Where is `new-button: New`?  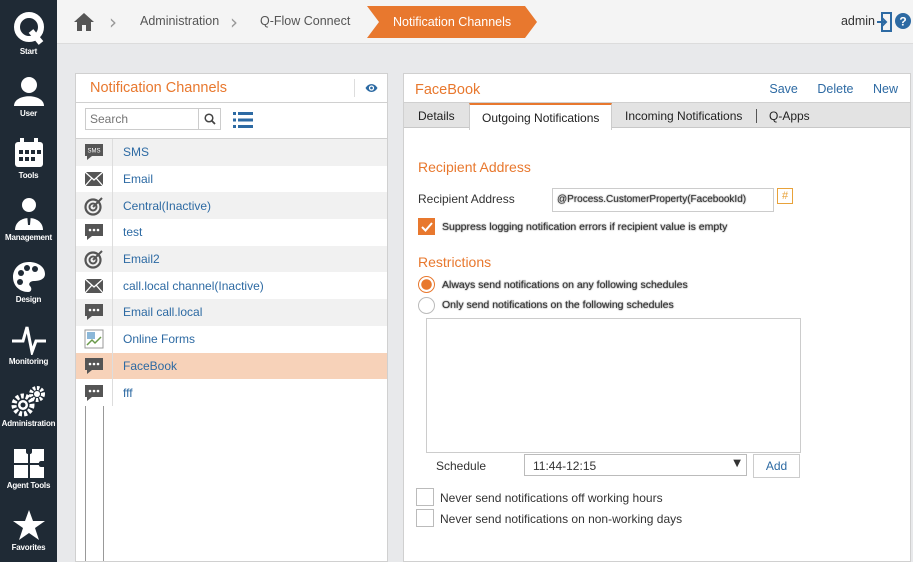 new-button: New is located at coordinates (885, 89).